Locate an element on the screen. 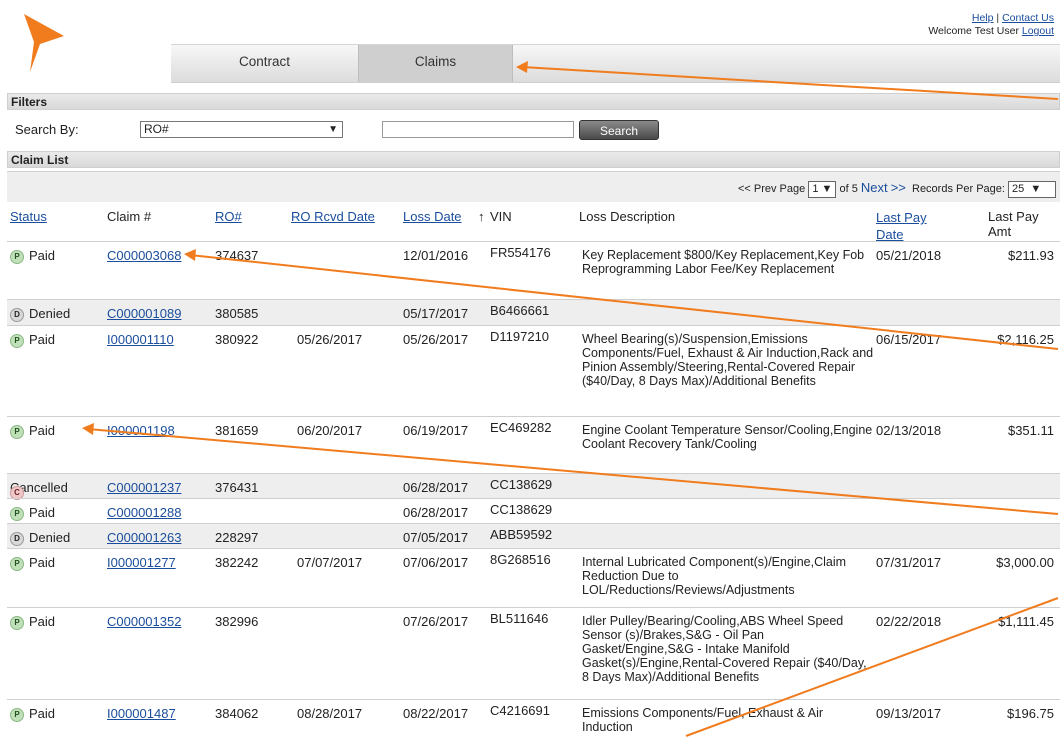 The image size is (1060, 740). last-pay-date-cell: 02/13/2018 is located at coordinates (909, 430).